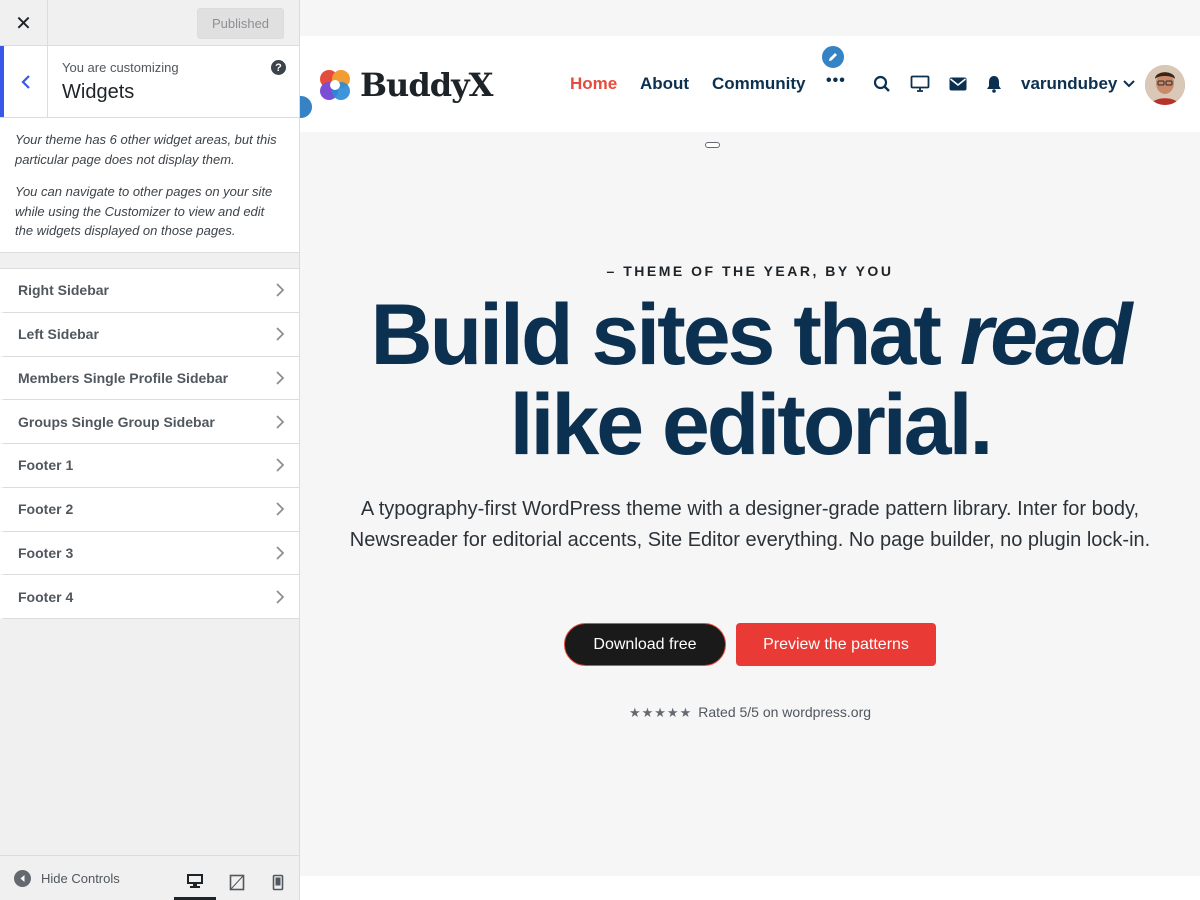 The height and width of the screenshot is (900, 1200). Describe the element at coordinates (1046, 335) in the screenshot. I see `headline-italic: read` at that location.